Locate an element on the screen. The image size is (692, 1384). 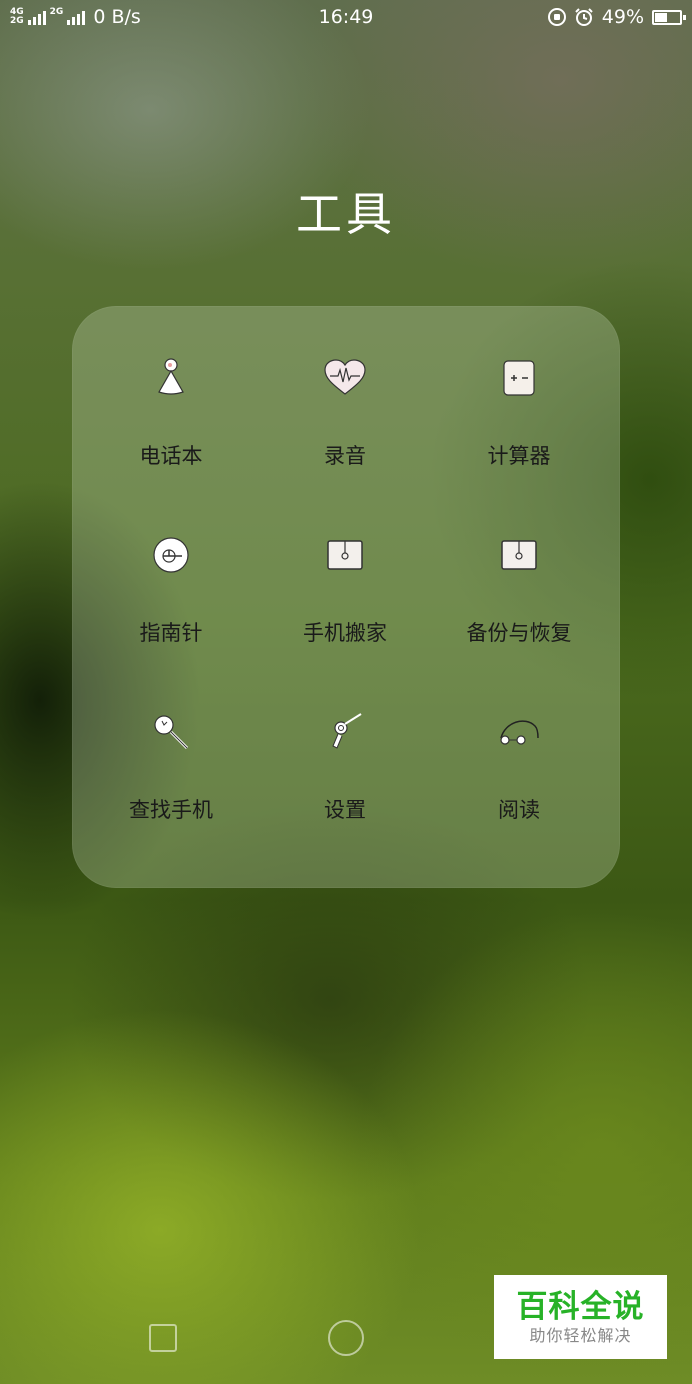
recents-icon is located at coordinates (163, 1338).